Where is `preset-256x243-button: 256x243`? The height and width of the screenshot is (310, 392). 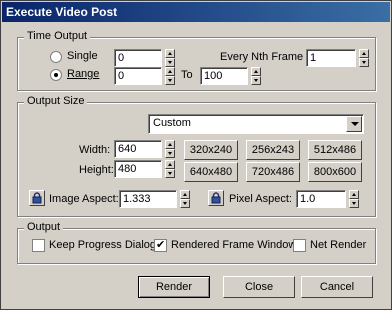
preset-256x243-button: 256x243 is located at coordinates (273, 150).